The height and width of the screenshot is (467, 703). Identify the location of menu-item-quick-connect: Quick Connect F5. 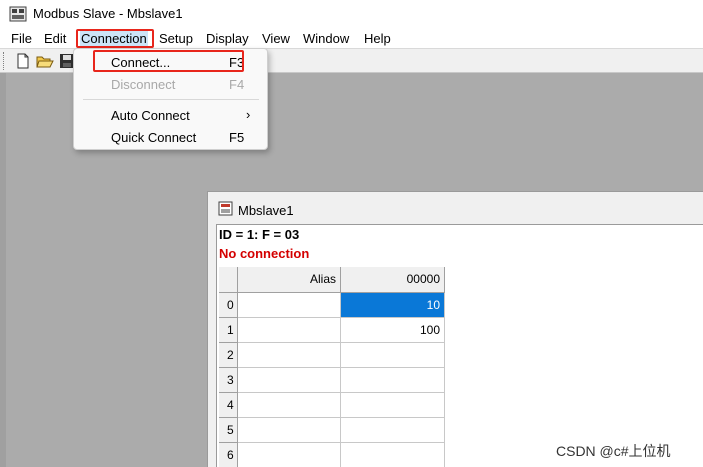
(170, 137).